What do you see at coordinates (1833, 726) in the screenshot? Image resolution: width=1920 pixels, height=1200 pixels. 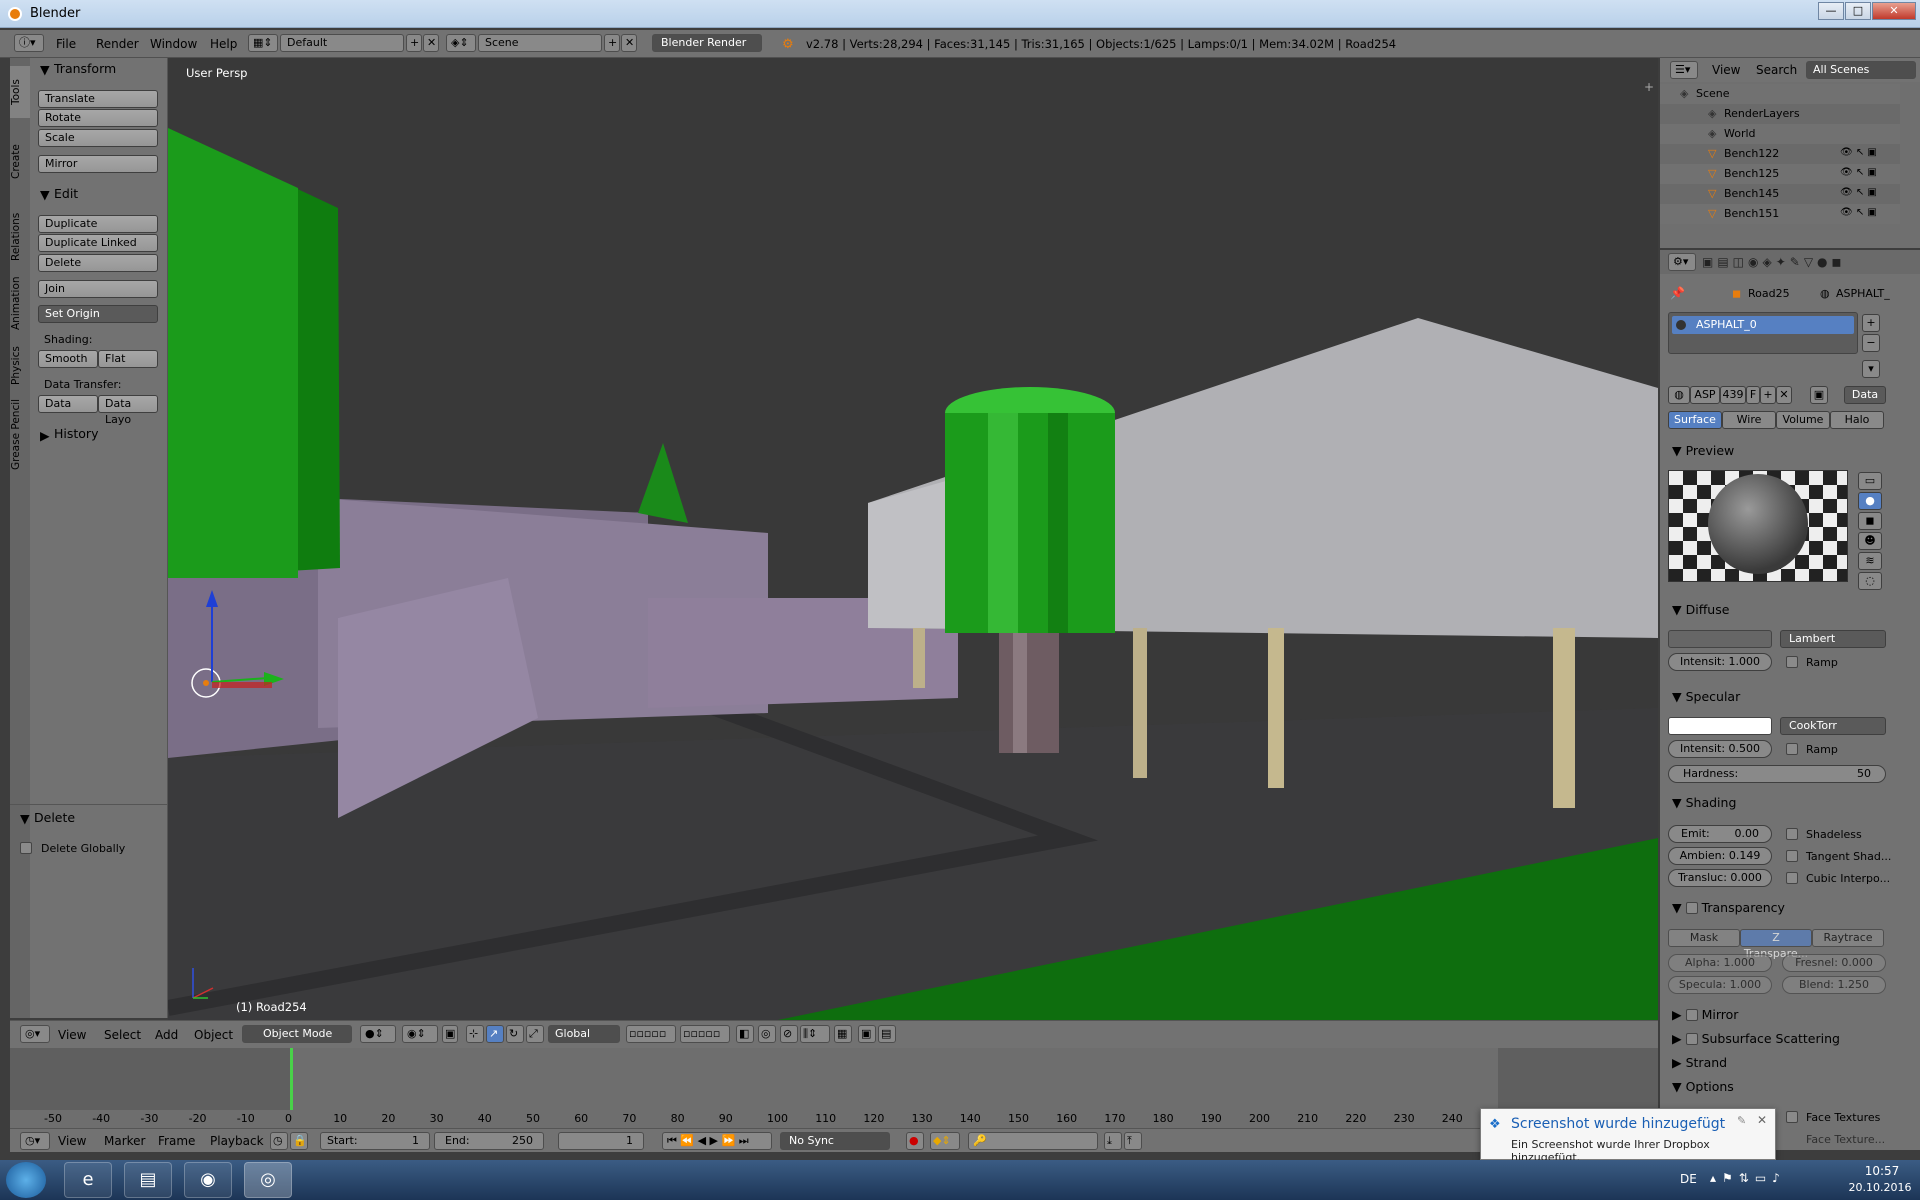 I see `specular-shader-select: CookTorr` at bounding box center [1833, 726].